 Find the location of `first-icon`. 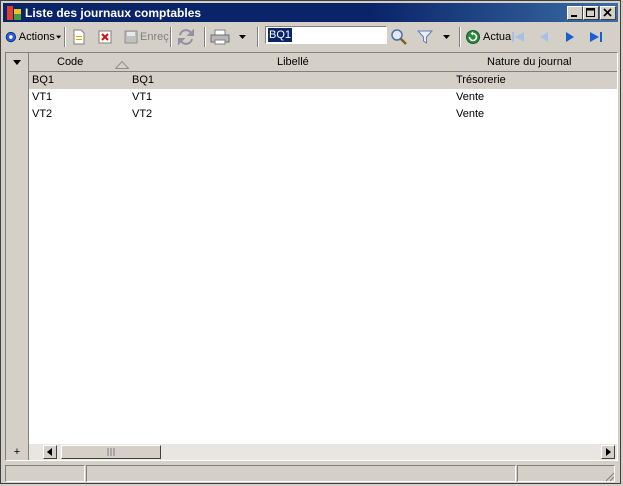

first-icon is located at coordinates (518, 37).